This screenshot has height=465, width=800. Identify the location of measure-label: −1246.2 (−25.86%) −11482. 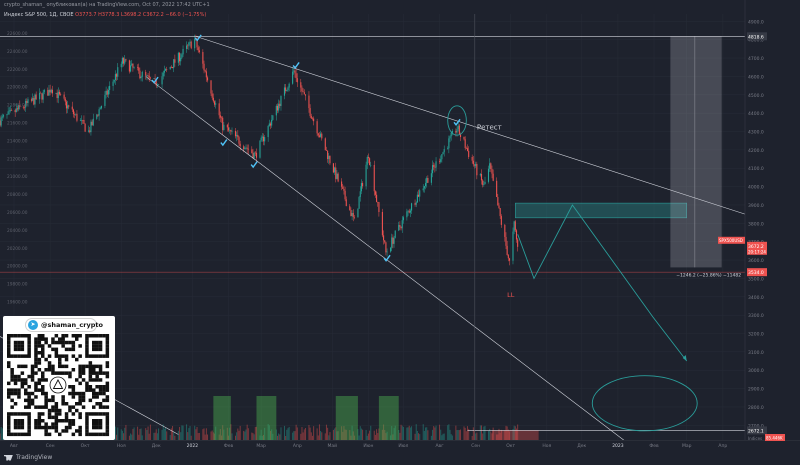
(708, 275).